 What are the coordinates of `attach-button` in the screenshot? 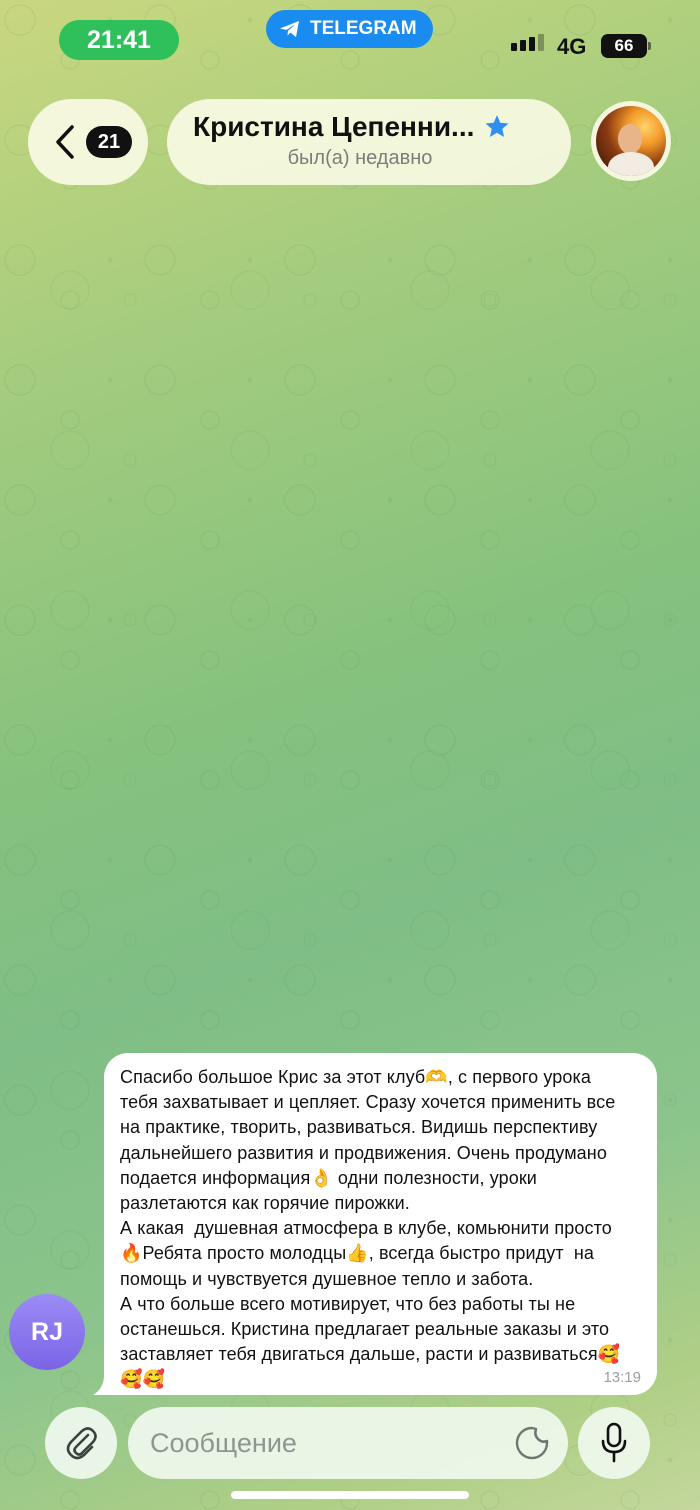 It's located at (81, 1443).